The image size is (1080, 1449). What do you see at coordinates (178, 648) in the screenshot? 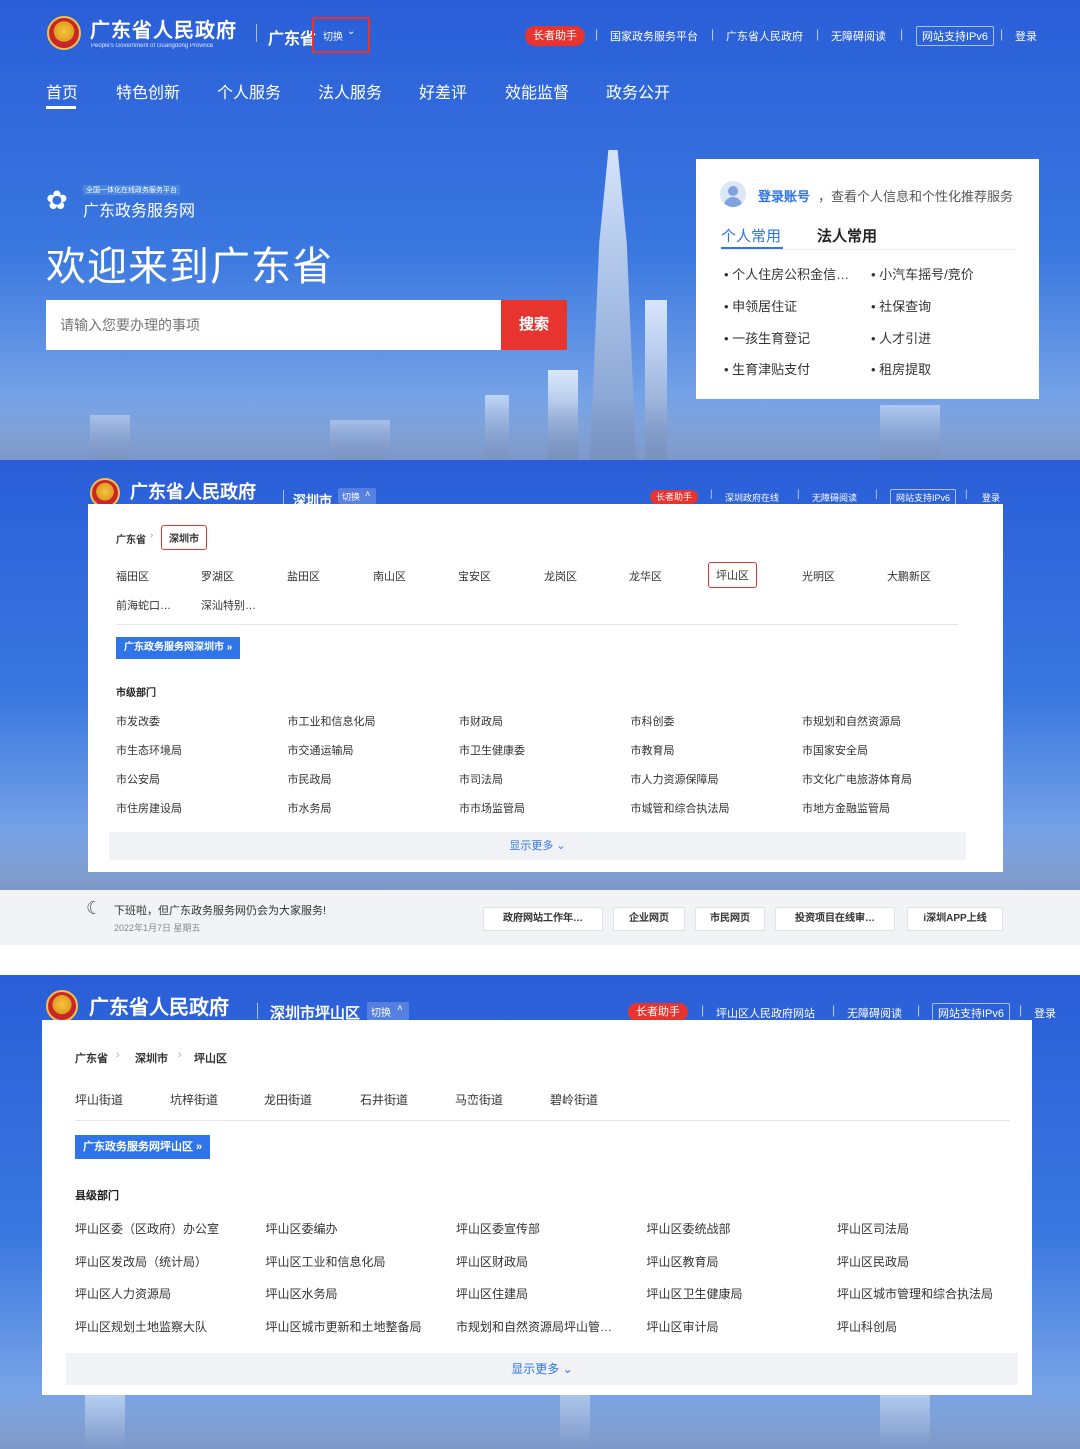
I see `portal-button: 广东政务服务网深圳市 »` at bounding box center [178, 648].